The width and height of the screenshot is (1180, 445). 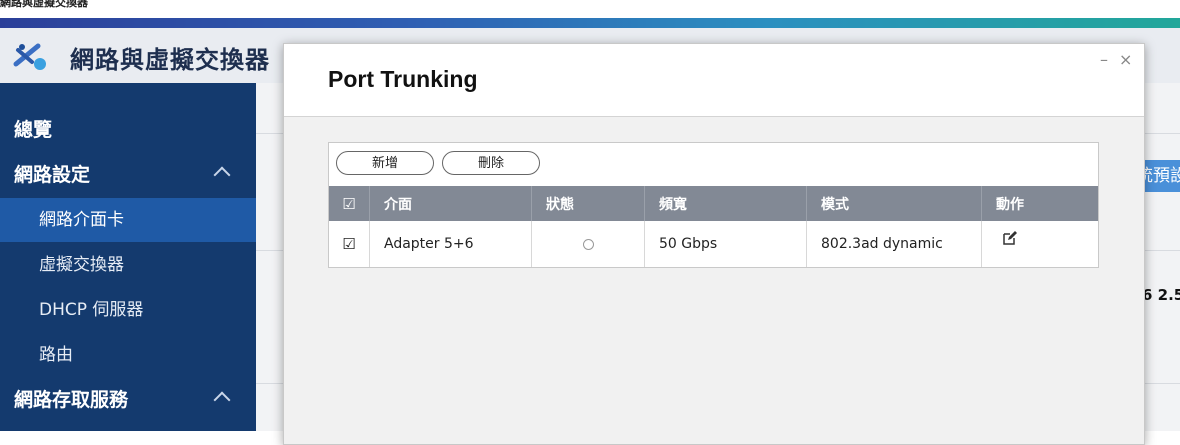 What do you see at coordinates (1104, 60) in the screenshot?
I see `minimize-icon: –` at bounding box center [1104, 60].